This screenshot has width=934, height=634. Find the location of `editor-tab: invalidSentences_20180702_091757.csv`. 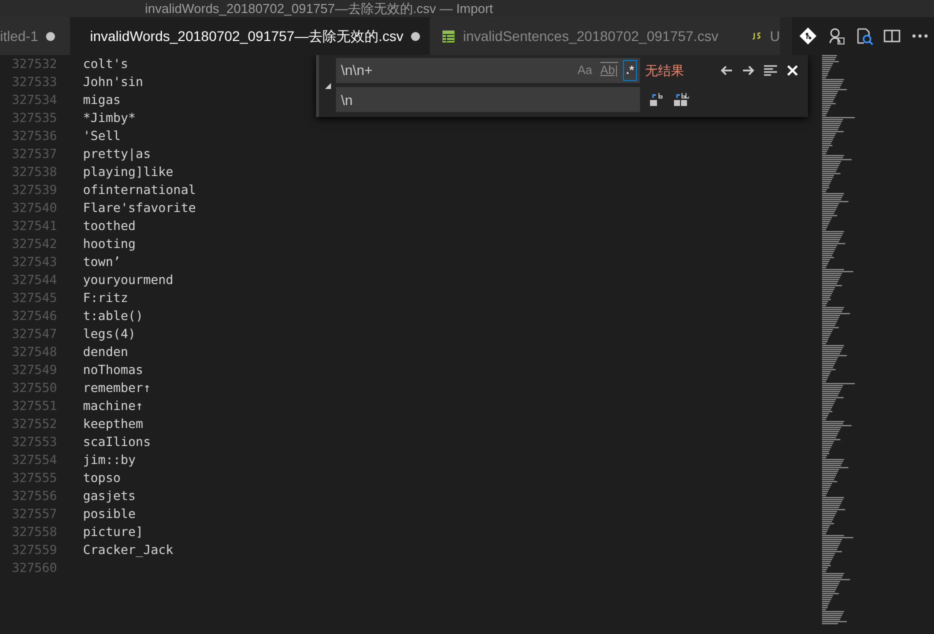

editor-tab: invalidSentences_20180702_091757.csv is located at coordinates (585, 36).